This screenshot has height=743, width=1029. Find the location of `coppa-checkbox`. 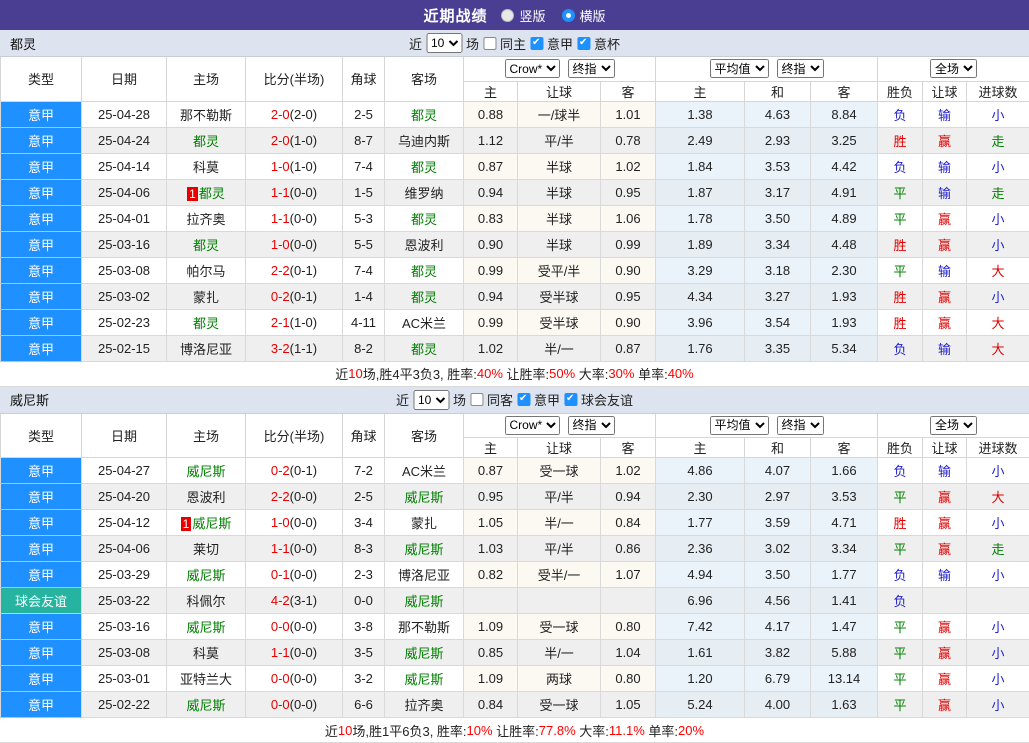

coppa-checkbox is located at coordinates (583, 43).